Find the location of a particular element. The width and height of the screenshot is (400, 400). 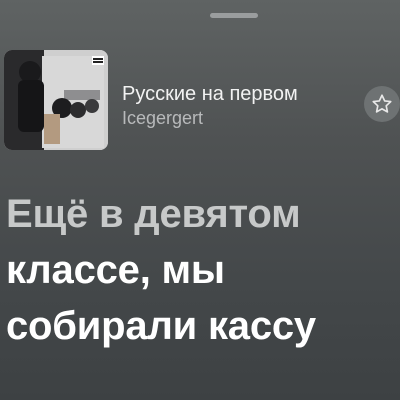

favorite-button is located at coordinates (382, 104).